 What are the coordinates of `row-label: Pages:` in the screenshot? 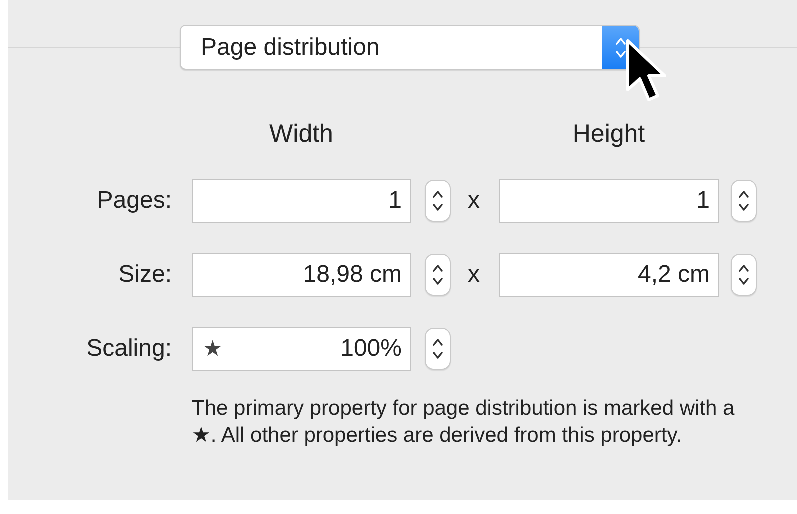 It's located at (134, 201).